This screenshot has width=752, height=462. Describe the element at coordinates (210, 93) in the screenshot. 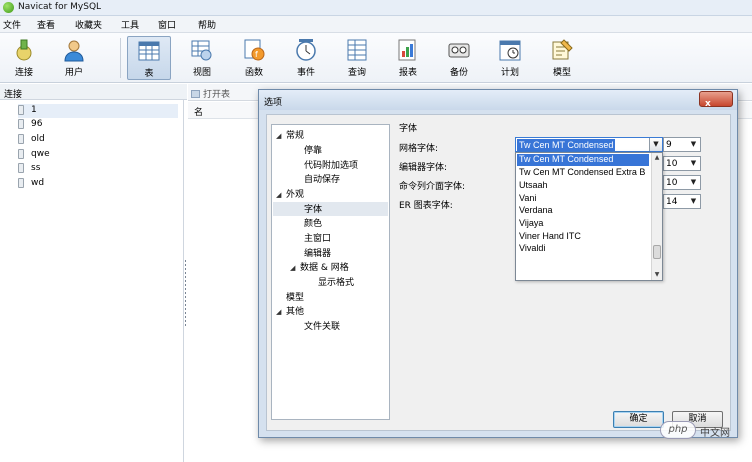

I see `open-table-button: 打开表` at that location.